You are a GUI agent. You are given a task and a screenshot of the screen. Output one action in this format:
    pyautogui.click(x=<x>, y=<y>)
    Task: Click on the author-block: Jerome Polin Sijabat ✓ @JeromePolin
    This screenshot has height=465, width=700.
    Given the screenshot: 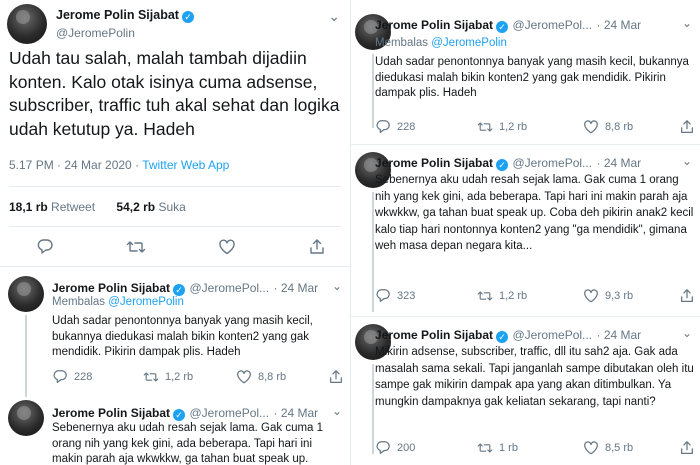 What is the action you would take?
    pyautogui.click(x=125, y=23)
    